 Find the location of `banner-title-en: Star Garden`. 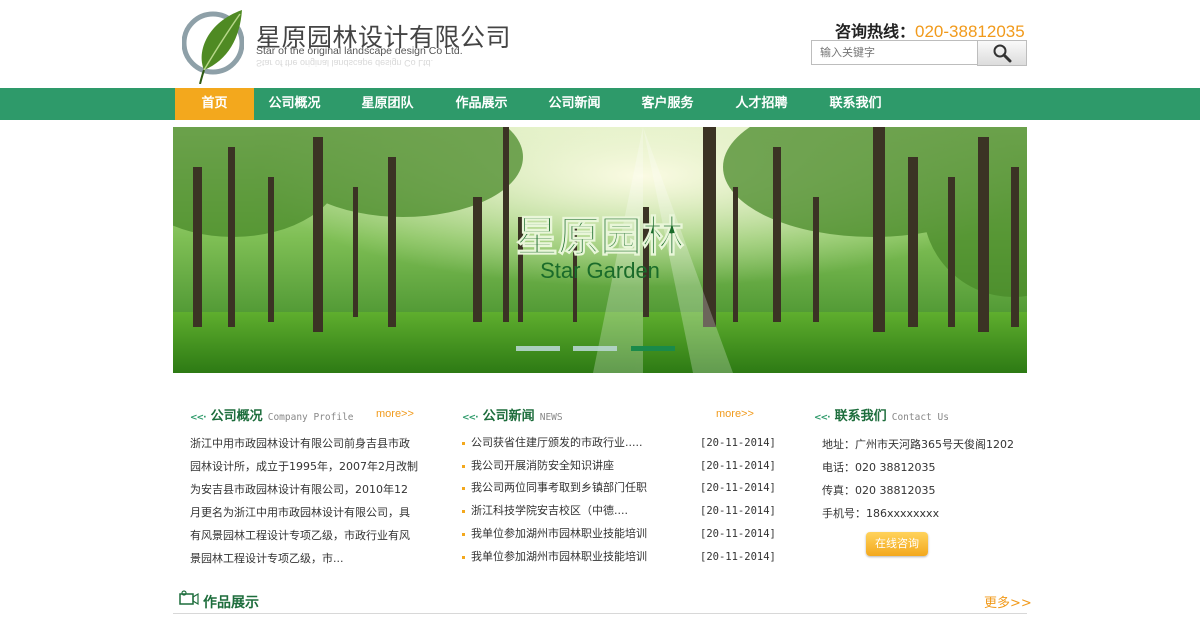

banner-title-en: Star Garden is located at coordinates (600, 270).